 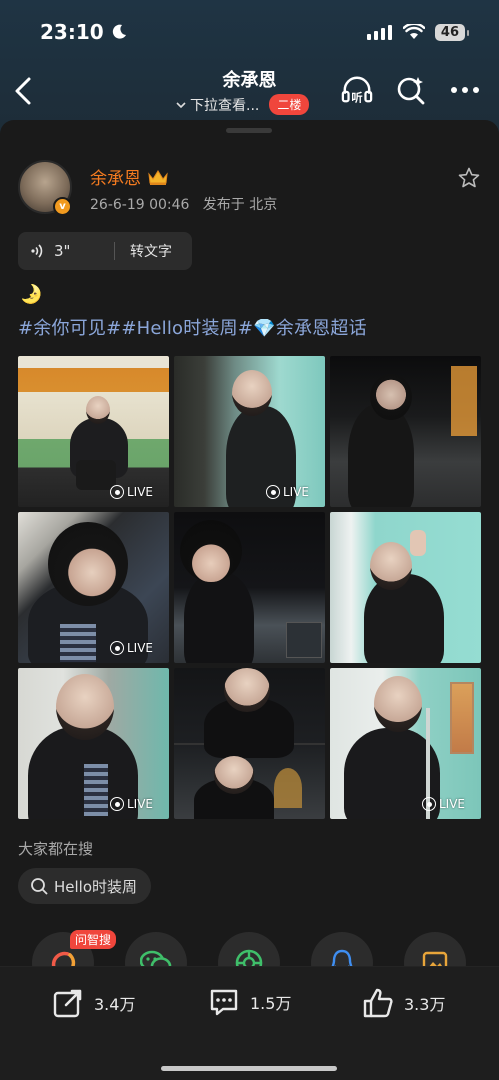 I want to click on star-icon, so click(x=469, y=177).